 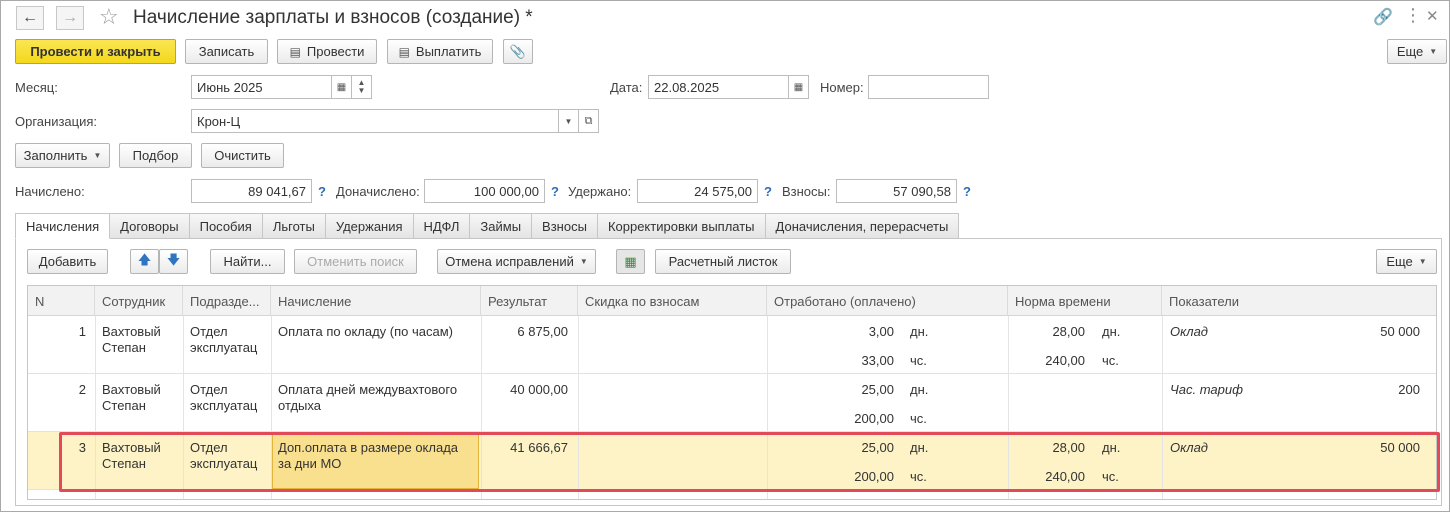 What do you see at coordinates (261, 87) in the screenshot?
I see `month-field: Июнь 2025` at bounding box center [261, 87].